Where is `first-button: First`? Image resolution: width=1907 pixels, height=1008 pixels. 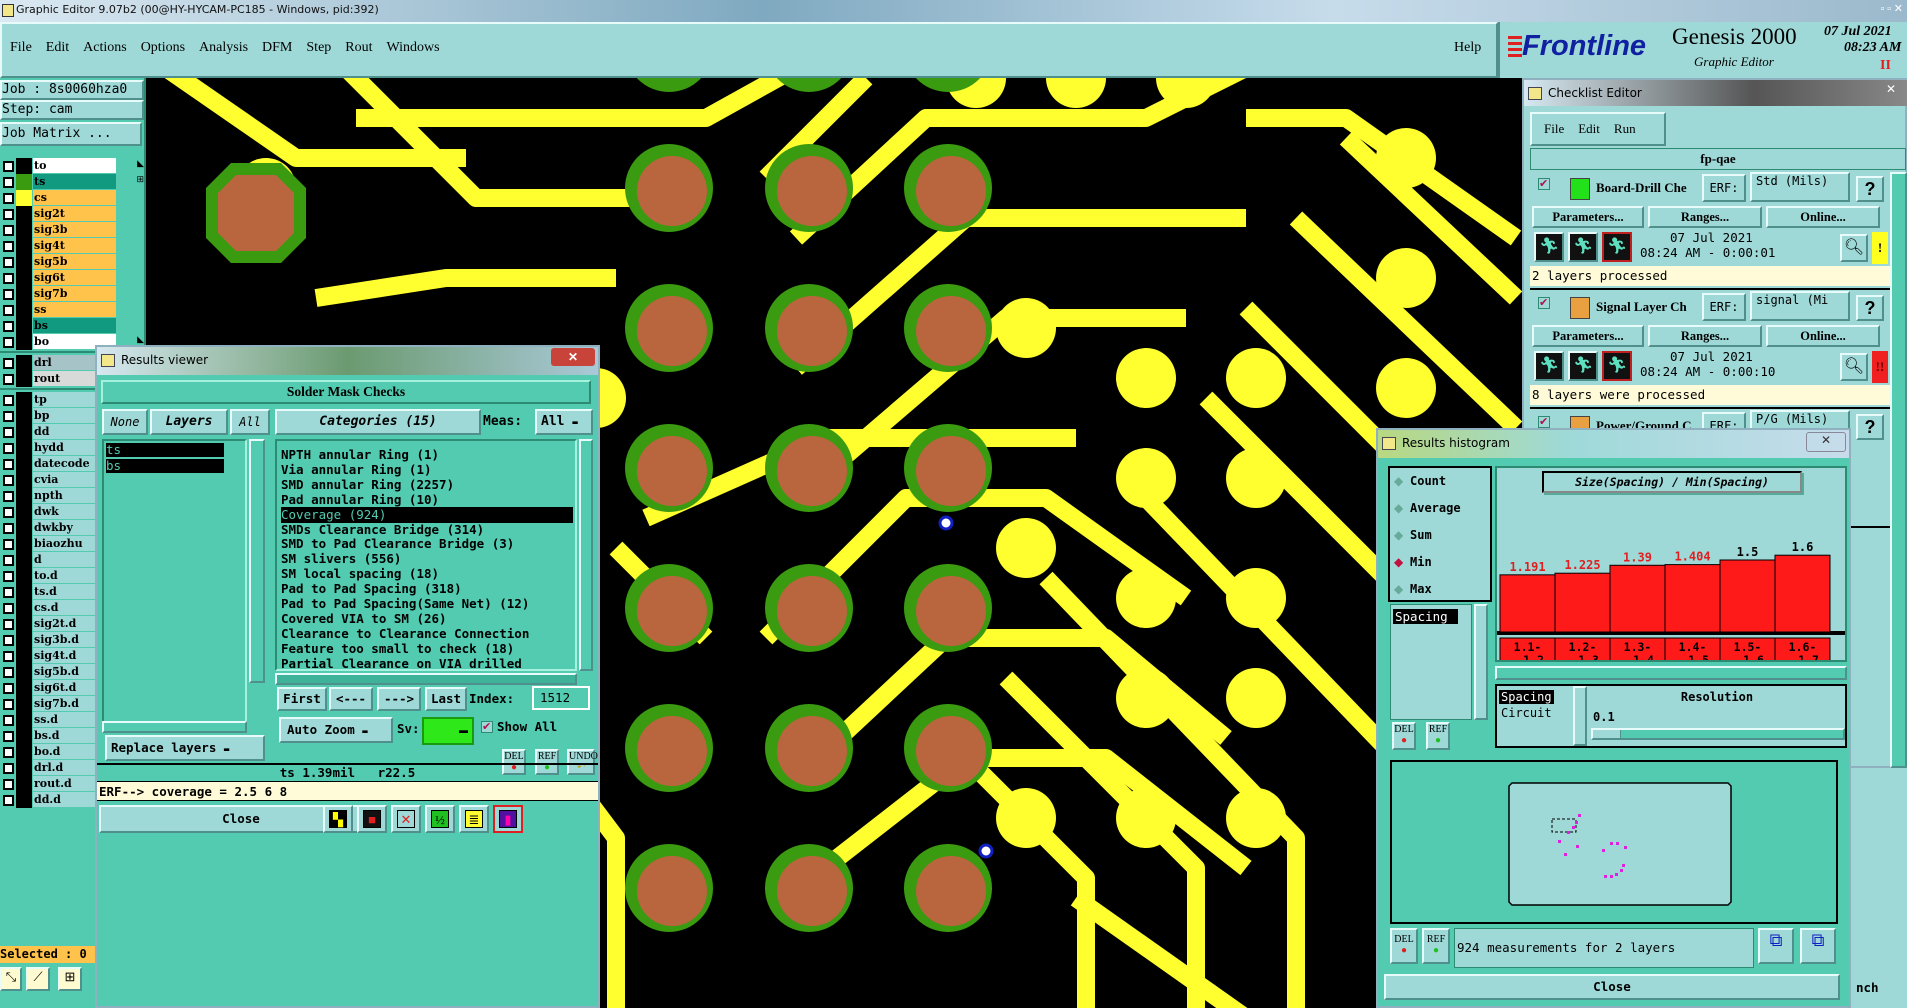
first-button: First is located at coordinates (302, 699).